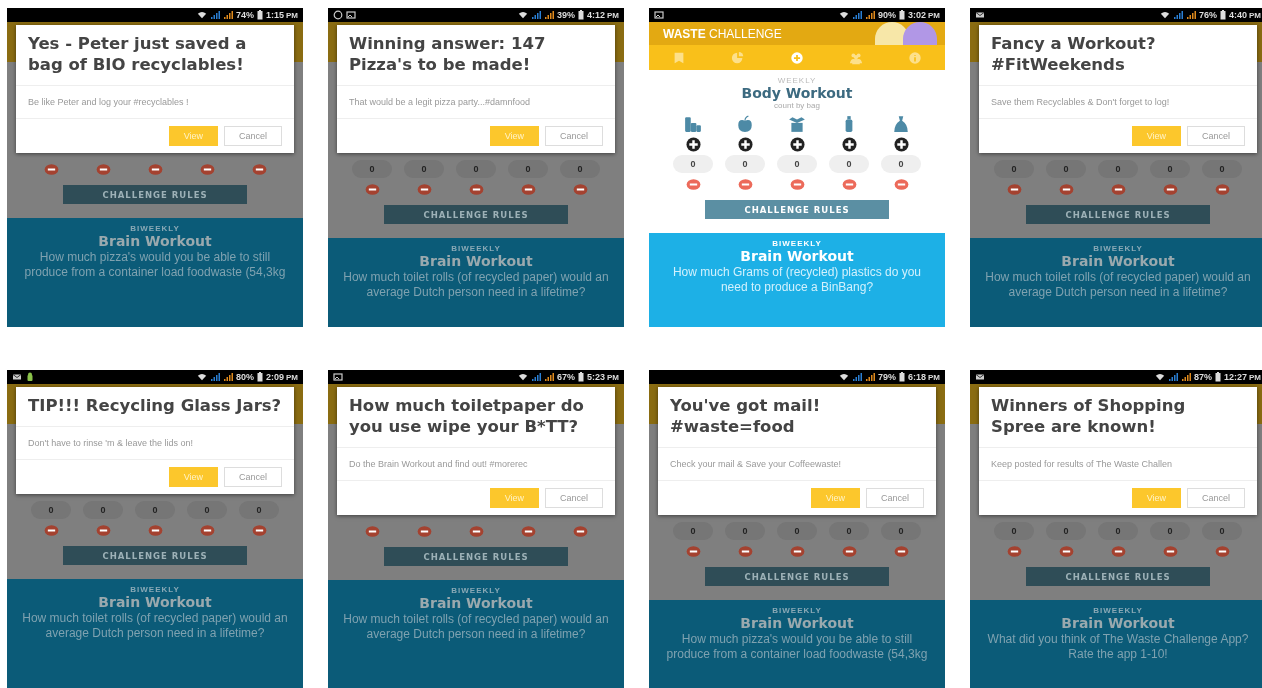  I want to click on dialog-title: You've got mail! #waste=food, so click(797, 417).